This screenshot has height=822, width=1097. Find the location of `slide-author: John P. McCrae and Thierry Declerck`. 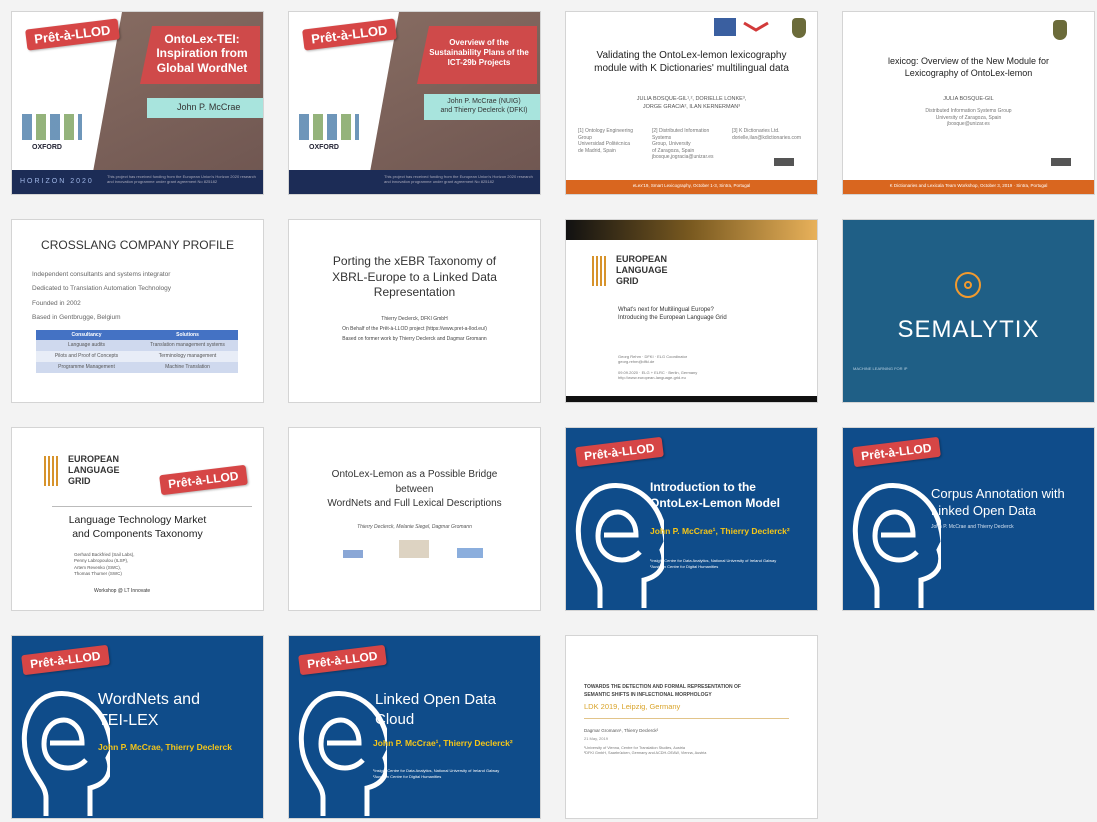

slide-author: John P. McCrae and Thierry Declerck is located at coordinates (972, 527).